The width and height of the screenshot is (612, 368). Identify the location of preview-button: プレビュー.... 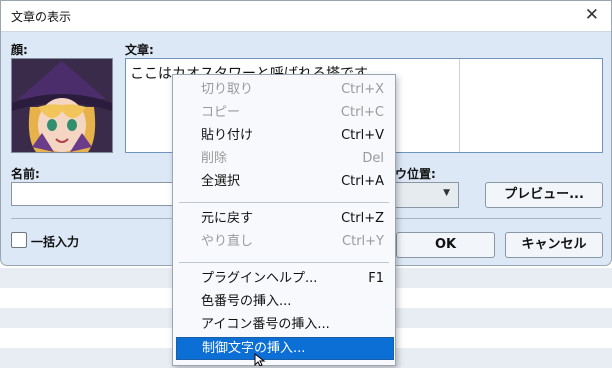
(544, 195).